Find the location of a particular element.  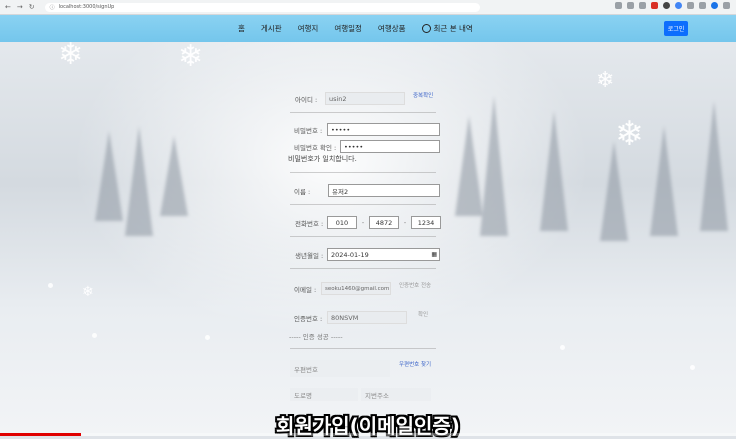

login-button: 로그인 is located at coordinates (676, 28).